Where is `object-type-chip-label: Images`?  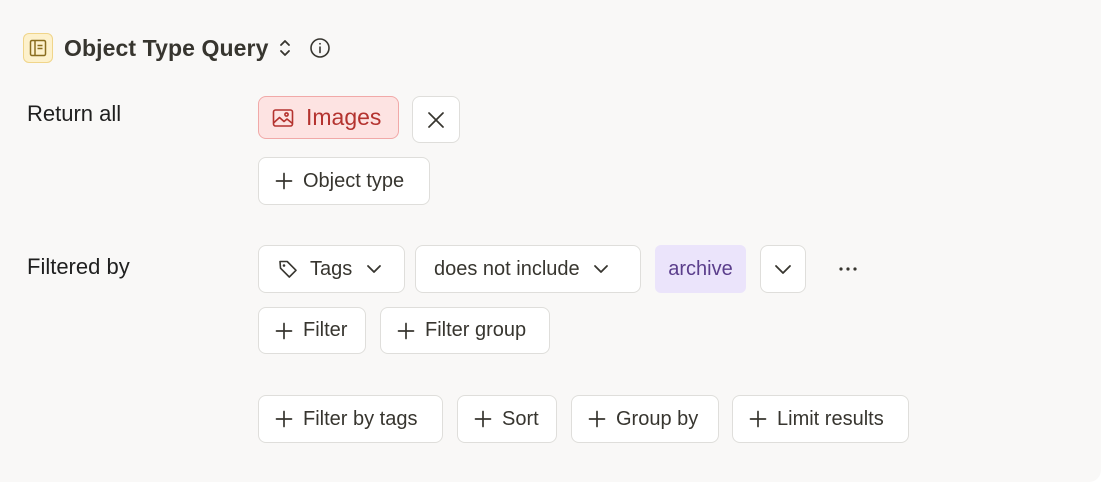 object-type-chip-label: Images is located at coordinates (344, 117).